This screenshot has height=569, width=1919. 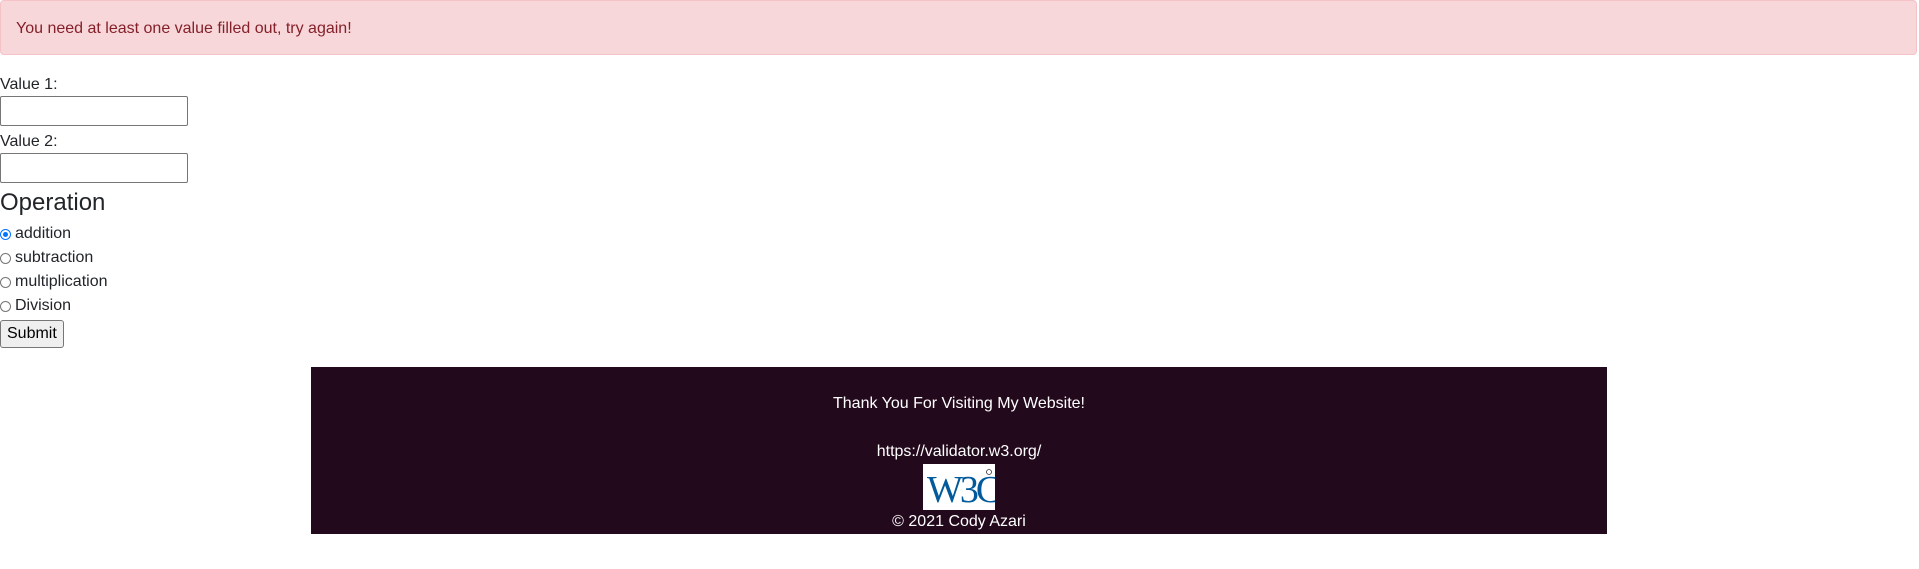 What do you see at coordinates (150, 282) in the screenshot?
I see `operation-option-multiplication: multiplication` at bounding box center [150, 282].